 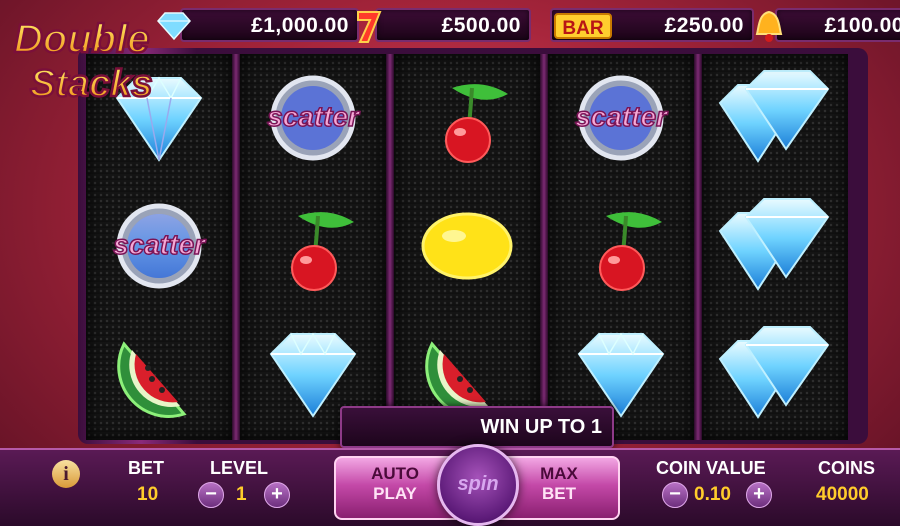 What do you see at coordinates (711, 468) in the screenshot?
I see `coin-value-label: COIN VALUE` at bounding box center [711, 468].